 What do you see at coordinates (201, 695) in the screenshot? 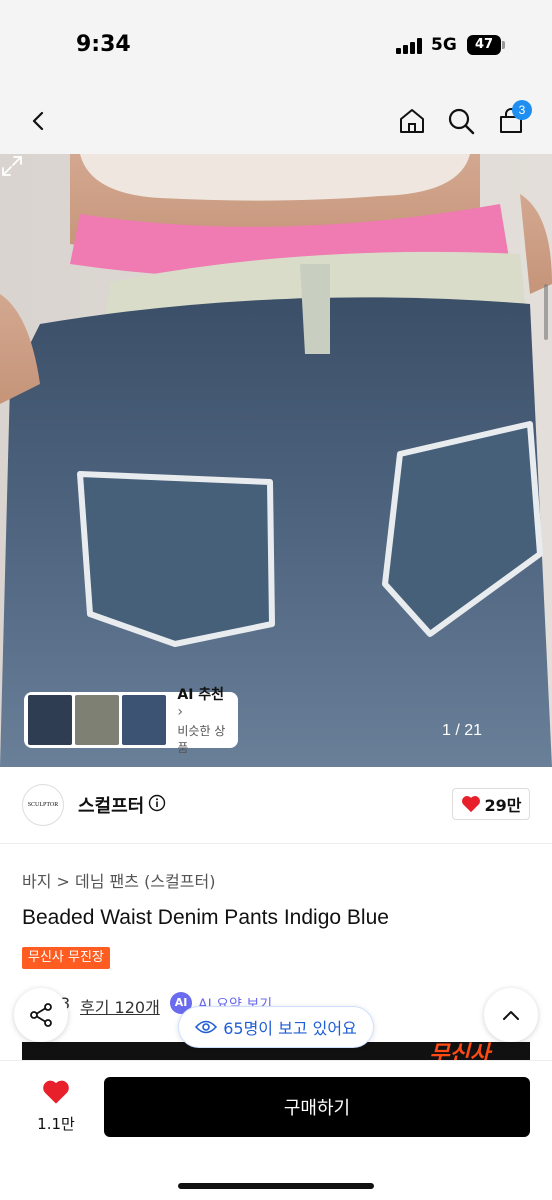
I see `ai-recommend-title: AI 추천` at bounding box center [201, 695].